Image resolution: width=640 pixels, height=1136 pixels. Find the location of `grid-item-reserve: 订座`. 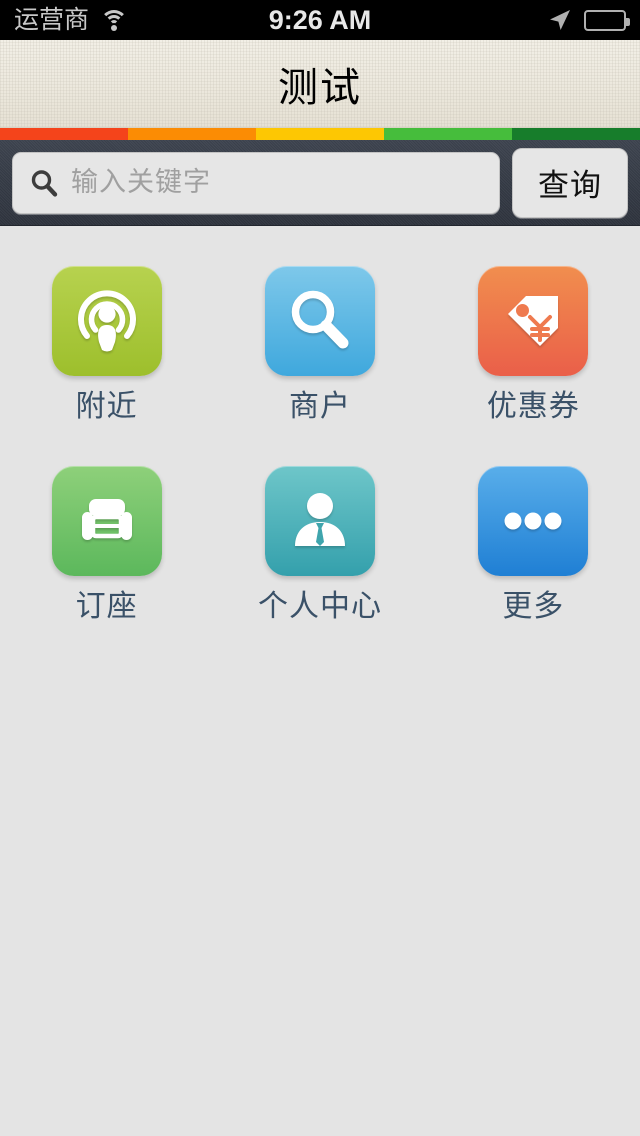

grid-item-reserve: 订座 is located at coordinates (107, 544).